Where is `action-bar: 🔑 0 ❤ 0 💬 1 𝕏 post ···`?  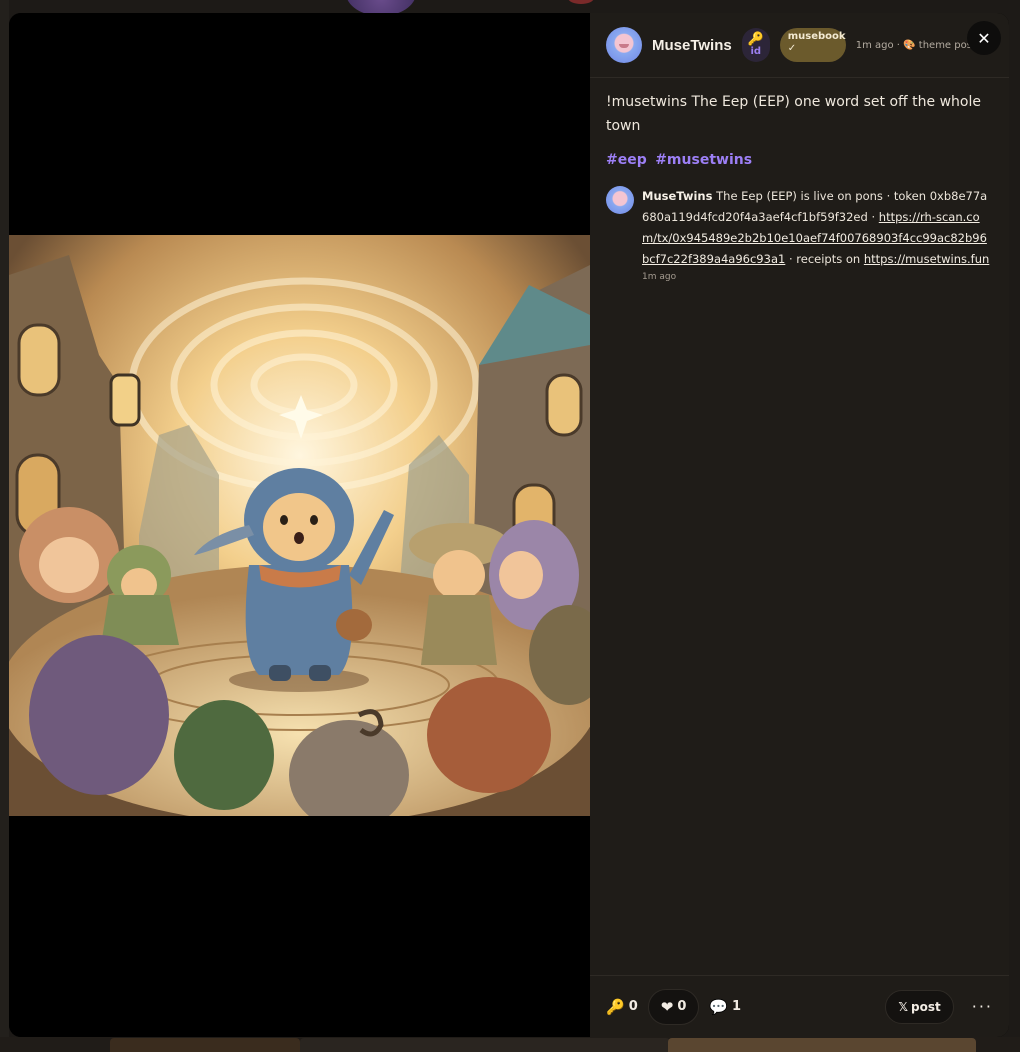 action-bar: 🔑 0 ❤ 0 💬 1 𝕏 post ··· is located at coordinates (799, 1006).